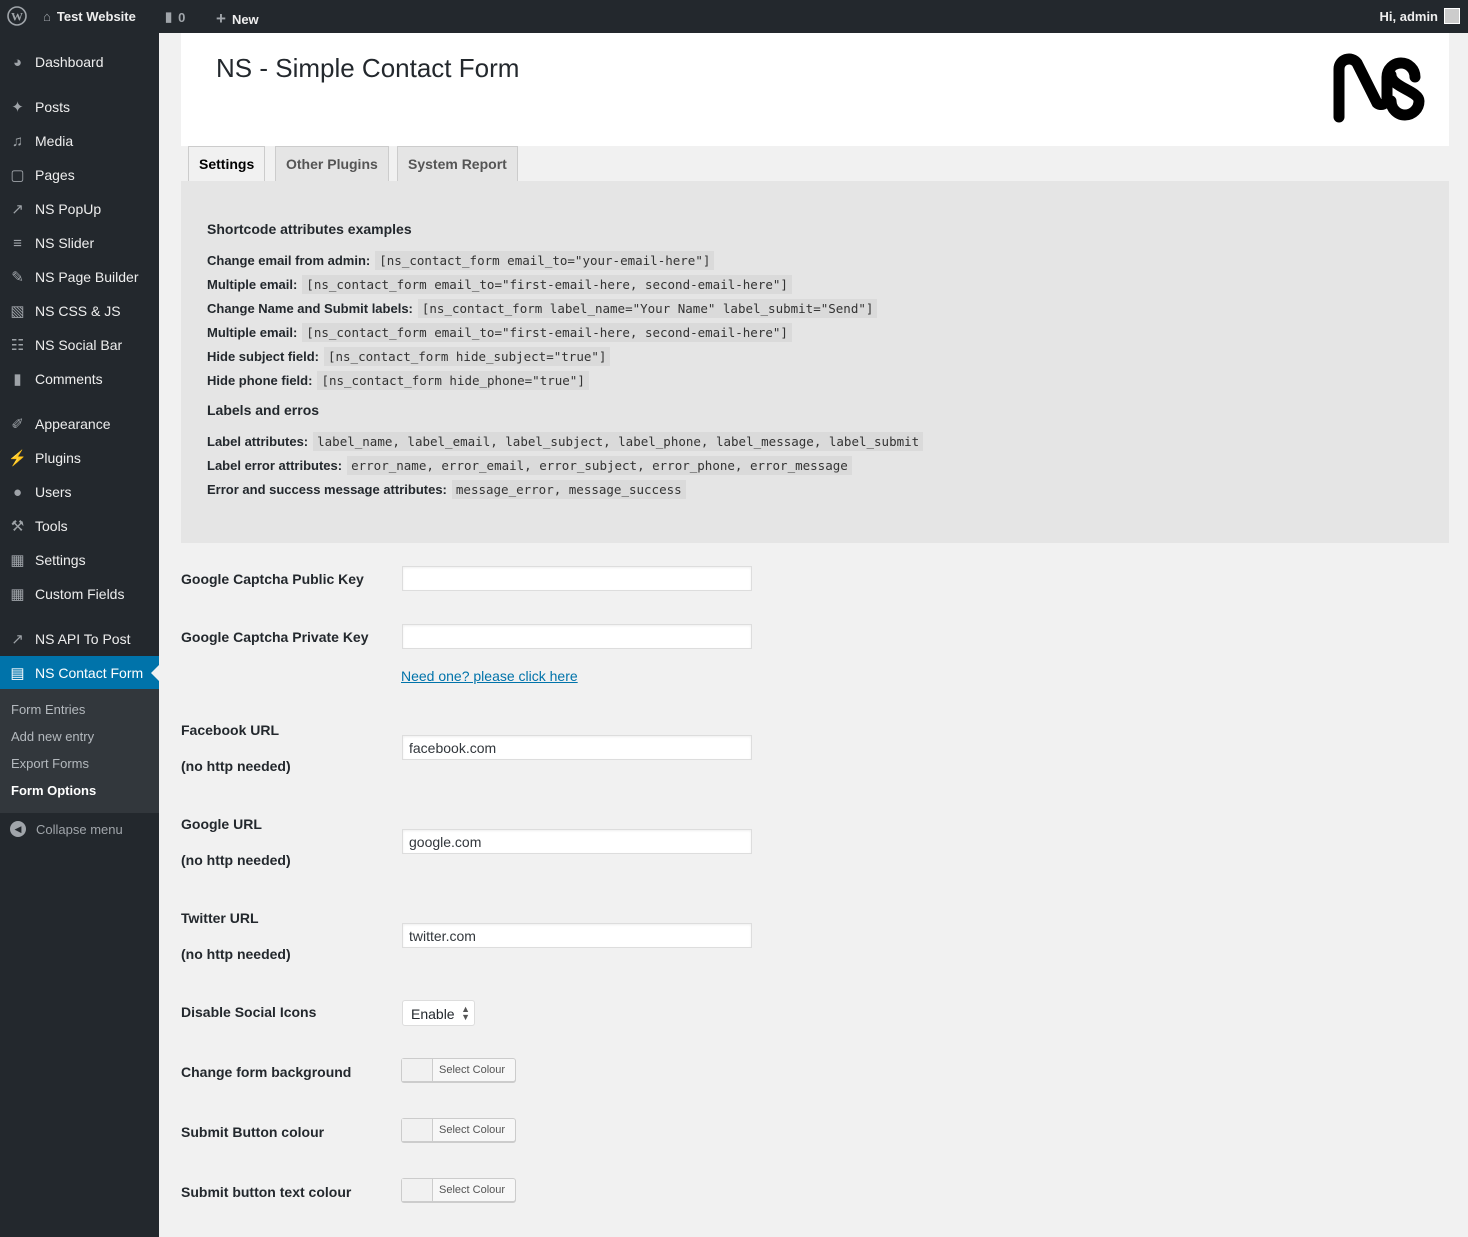 The width and height of the screenshot is (1468, 1237). I want to click on sidebar-item-ns-api-to-post: ↗ NS API To Post, so click(79, 639).